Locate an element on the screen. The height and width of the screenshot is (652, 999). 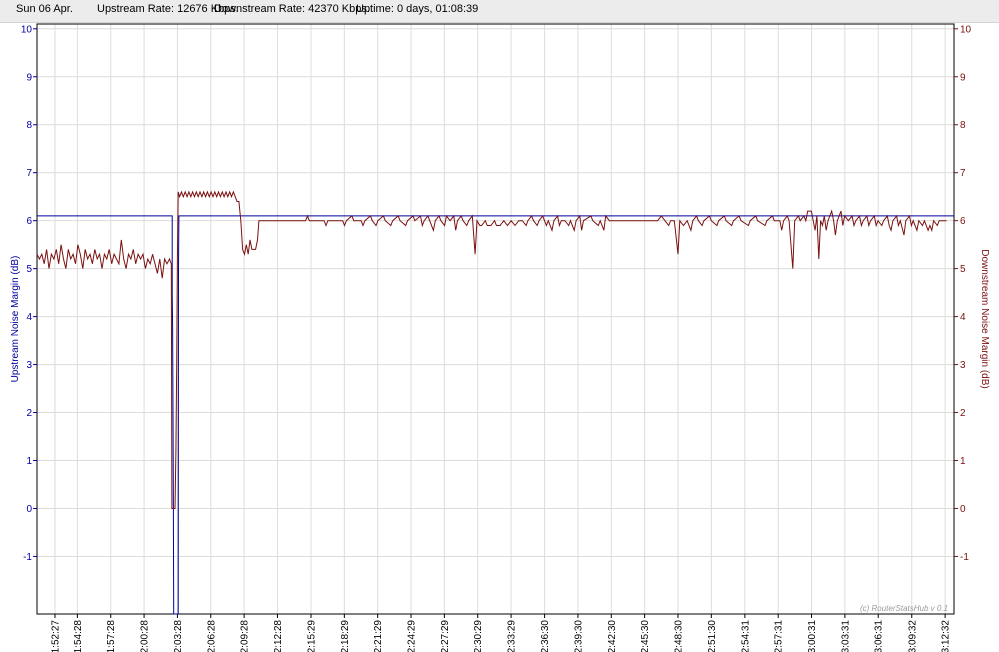
x-tick-label: 01:57:28 is located at coordinates (111, 636).